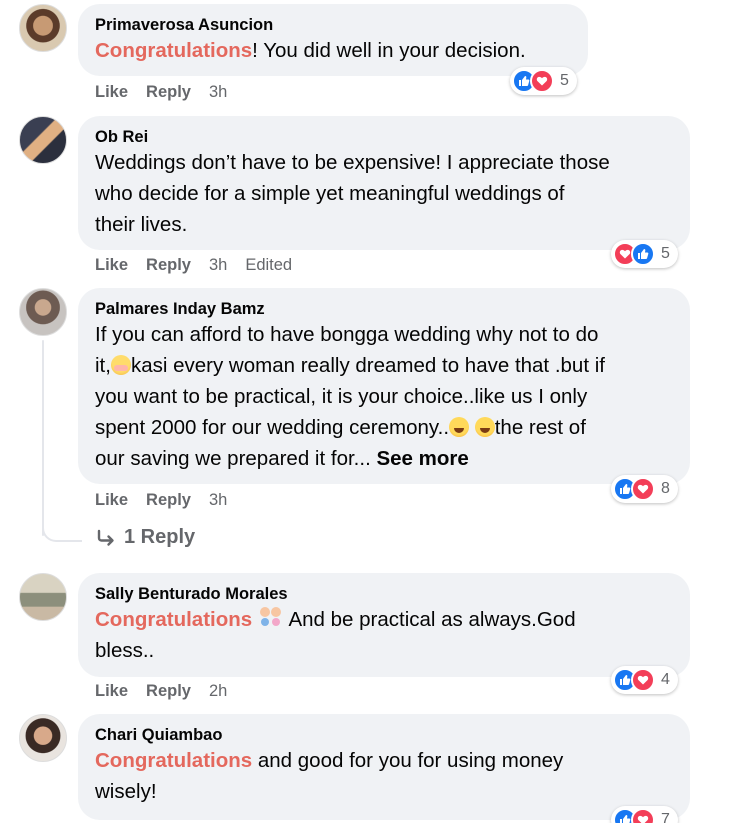 The width and height of the screenshot is (750, 823). What do you see at coordinates (383, 309) in the screenshot?
I see `comment-author: Palmares Inday Bamz` at bounding box center [383, 309].